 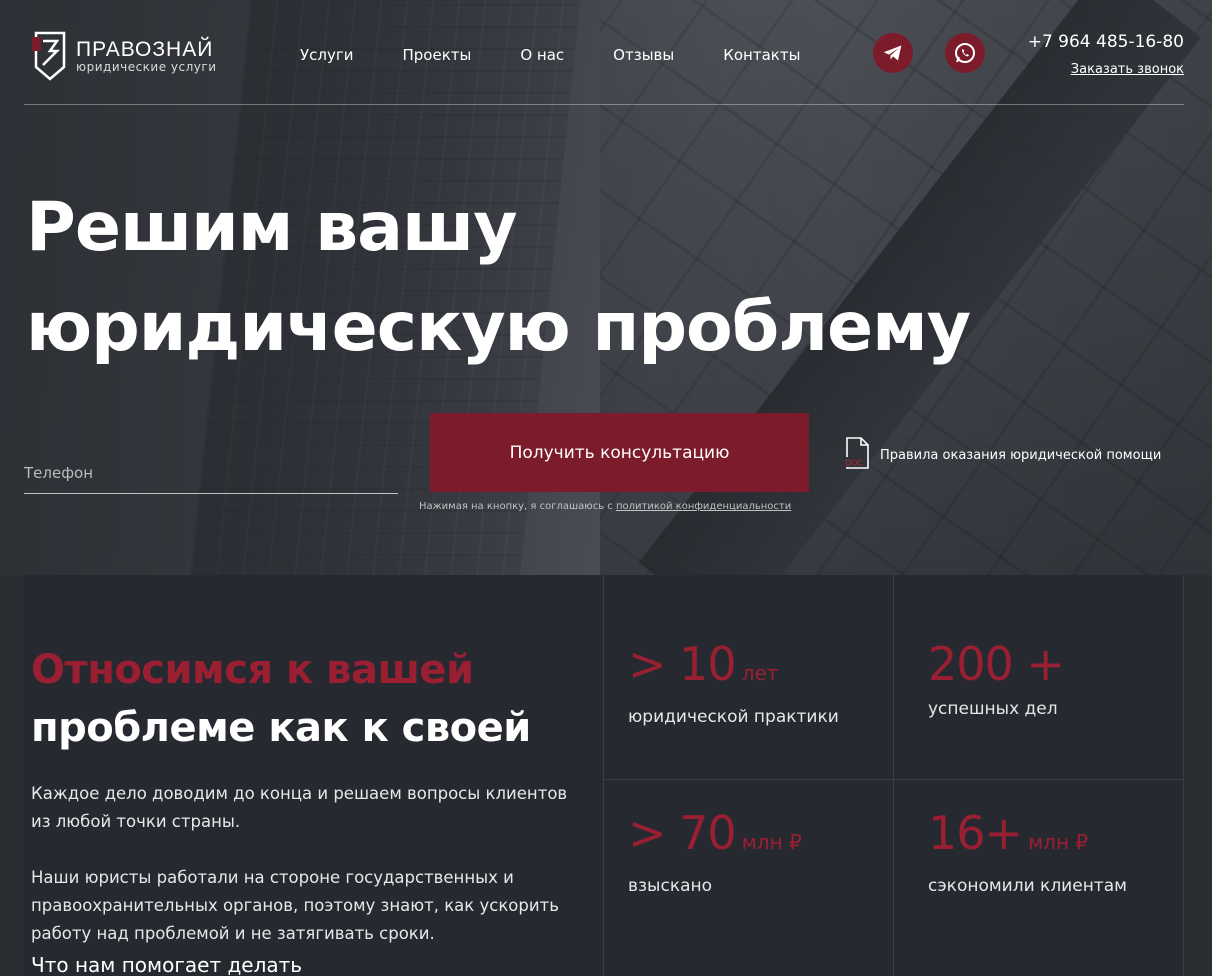 I want to click on brand-logo: ПРАВОЗНАЙ юридические услуги, so click(x=123, y=56).